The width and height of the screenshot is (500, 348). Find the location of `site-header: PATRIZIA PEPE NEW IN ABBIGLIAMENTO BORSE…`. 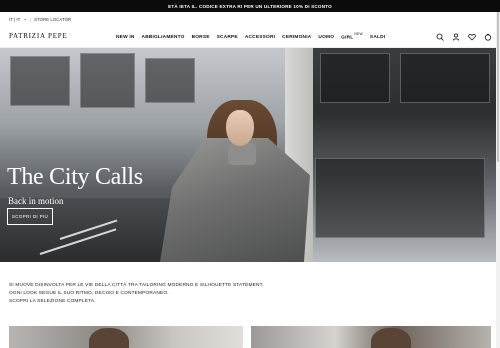

site-header: PATRIZIA PEPE NEW IN ABBIGLIAMENTO BORSE… is located at coordinates (250, 37).